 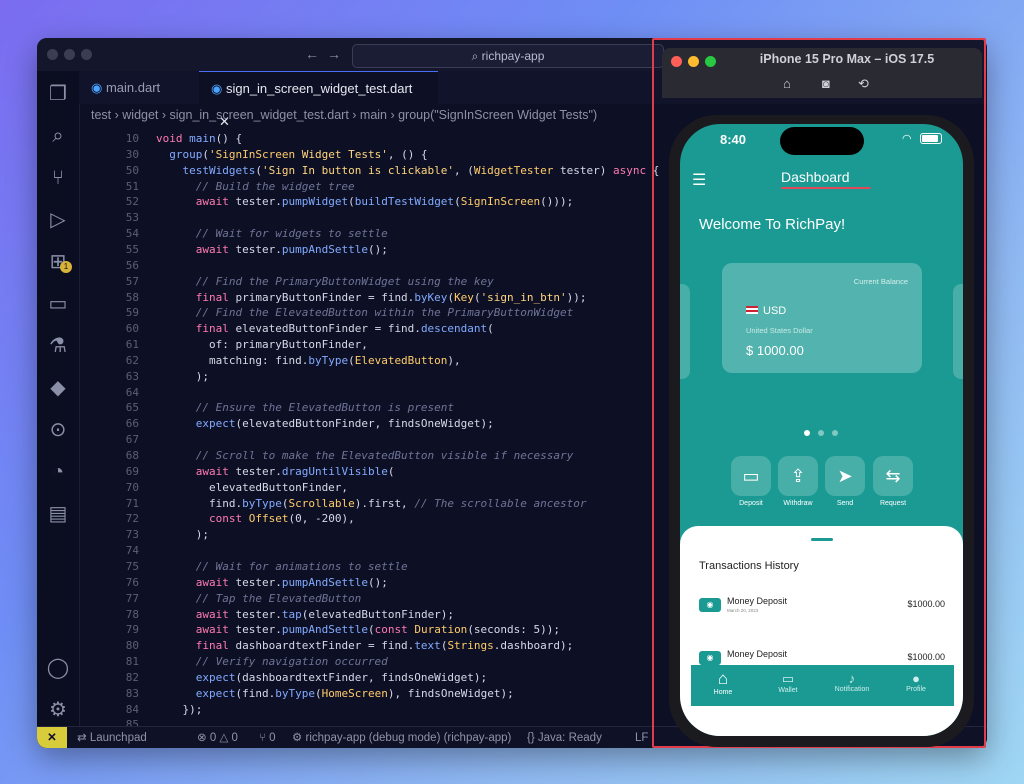 What do you see at coordinates (179, 709) in the screenshot?
I see `code-line: });` at bounding box center [179, 709].